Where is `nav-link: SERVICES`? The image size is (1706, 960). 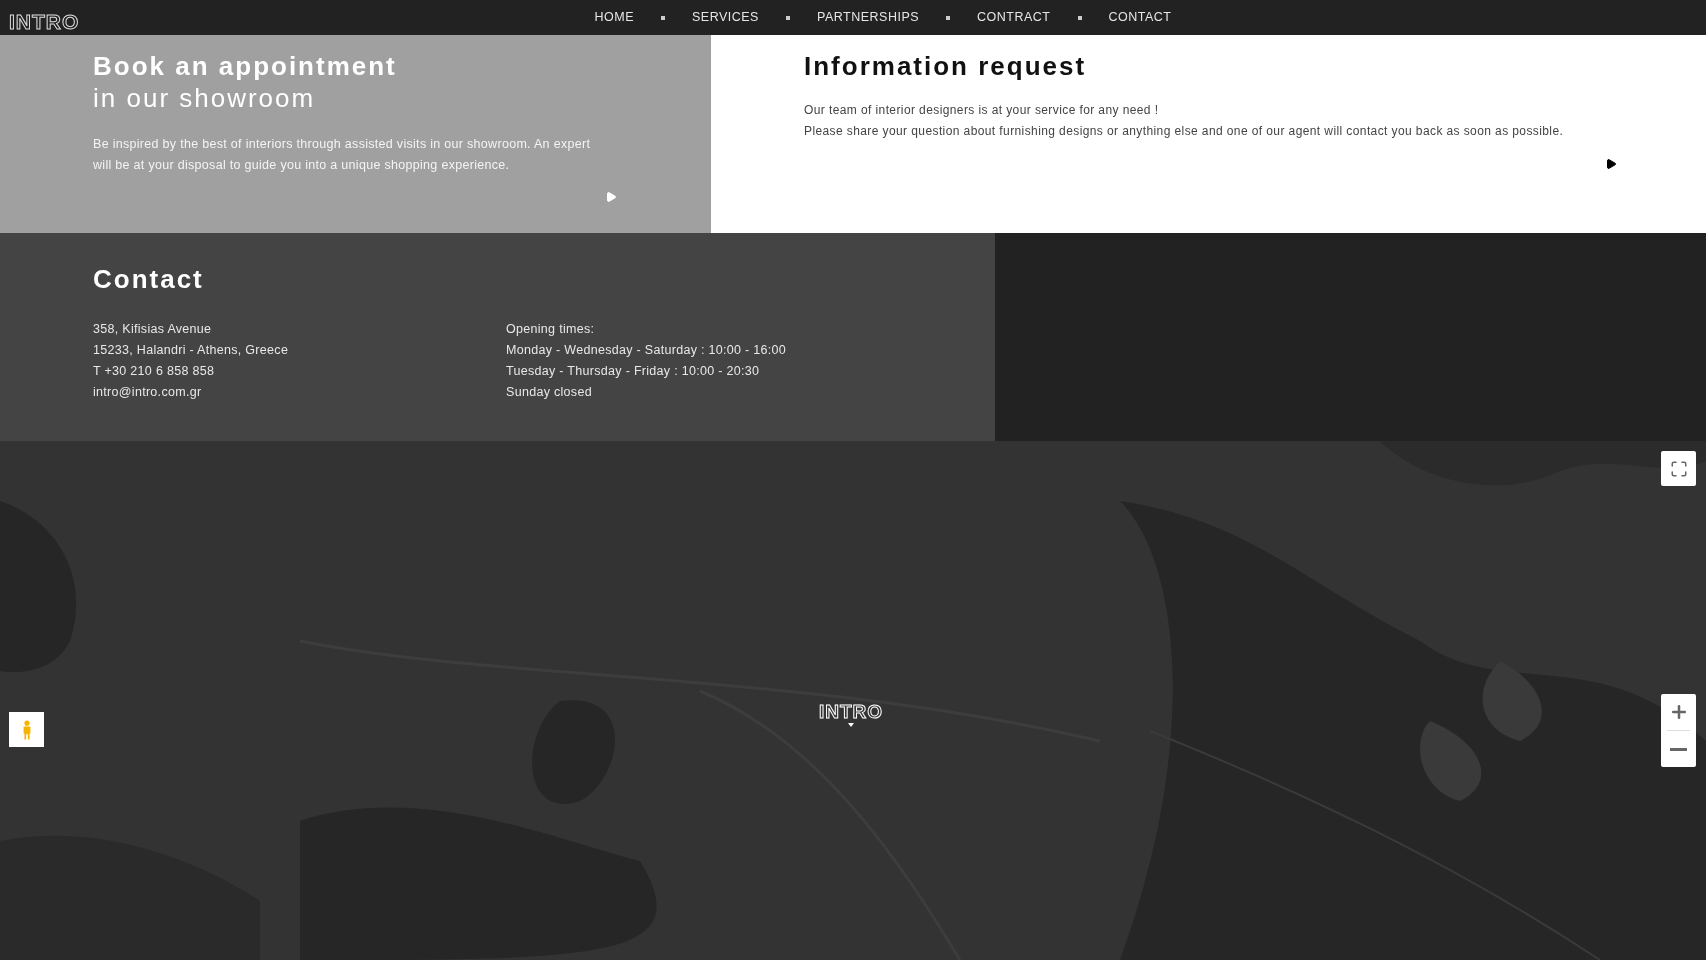
nav-link: SERVICES is located at coordinates (725, 17).